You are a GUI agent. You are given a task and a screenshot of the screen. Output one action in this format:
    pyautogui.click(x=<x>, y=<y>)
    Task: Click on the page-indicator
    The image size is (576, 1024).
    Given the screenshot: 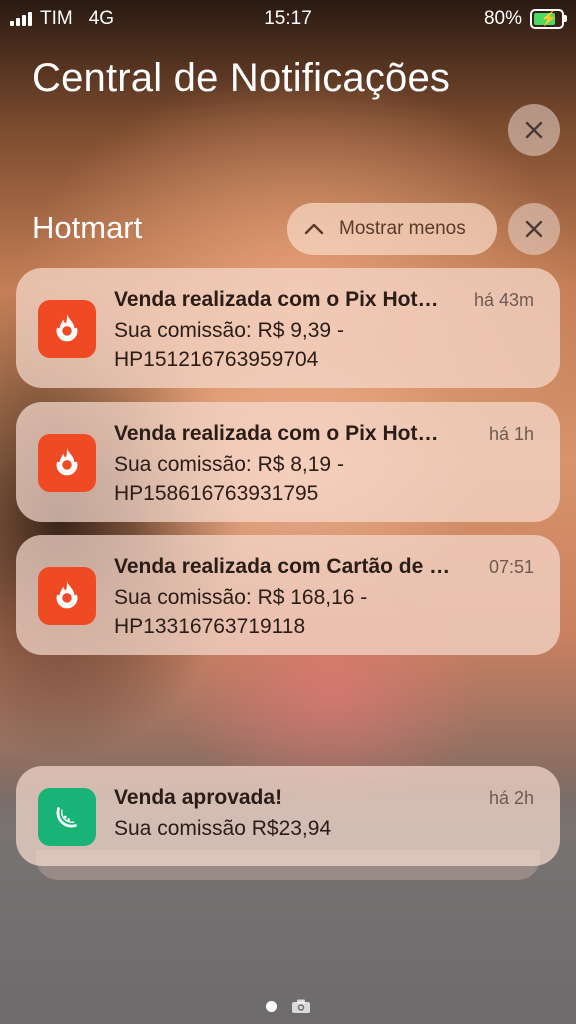 What is the action you would take?
    pyautogui.click(x=288, y=1006)
    